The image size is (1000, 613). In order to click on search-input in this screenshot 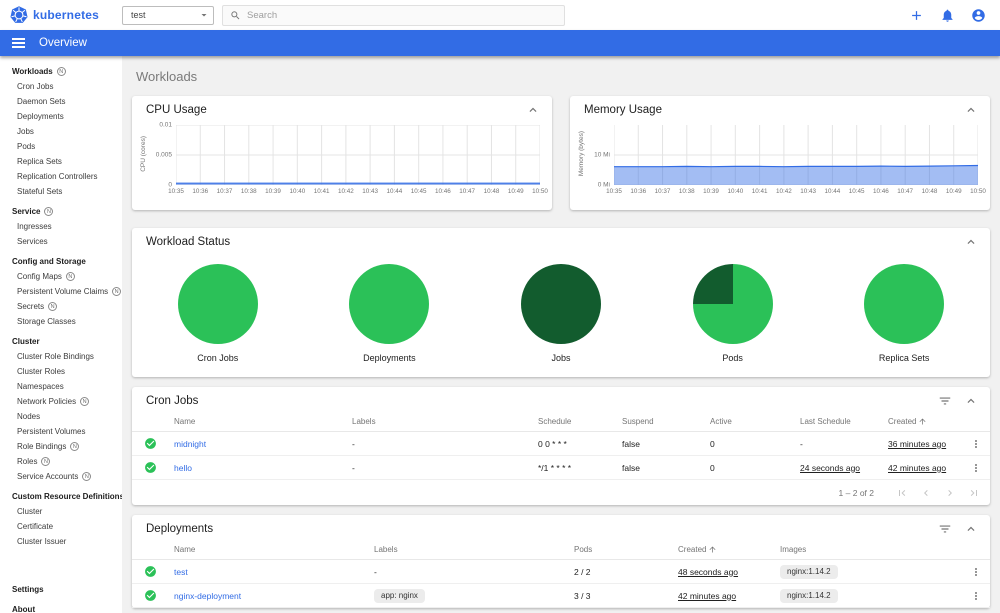, I will do `click(402, 15)`.